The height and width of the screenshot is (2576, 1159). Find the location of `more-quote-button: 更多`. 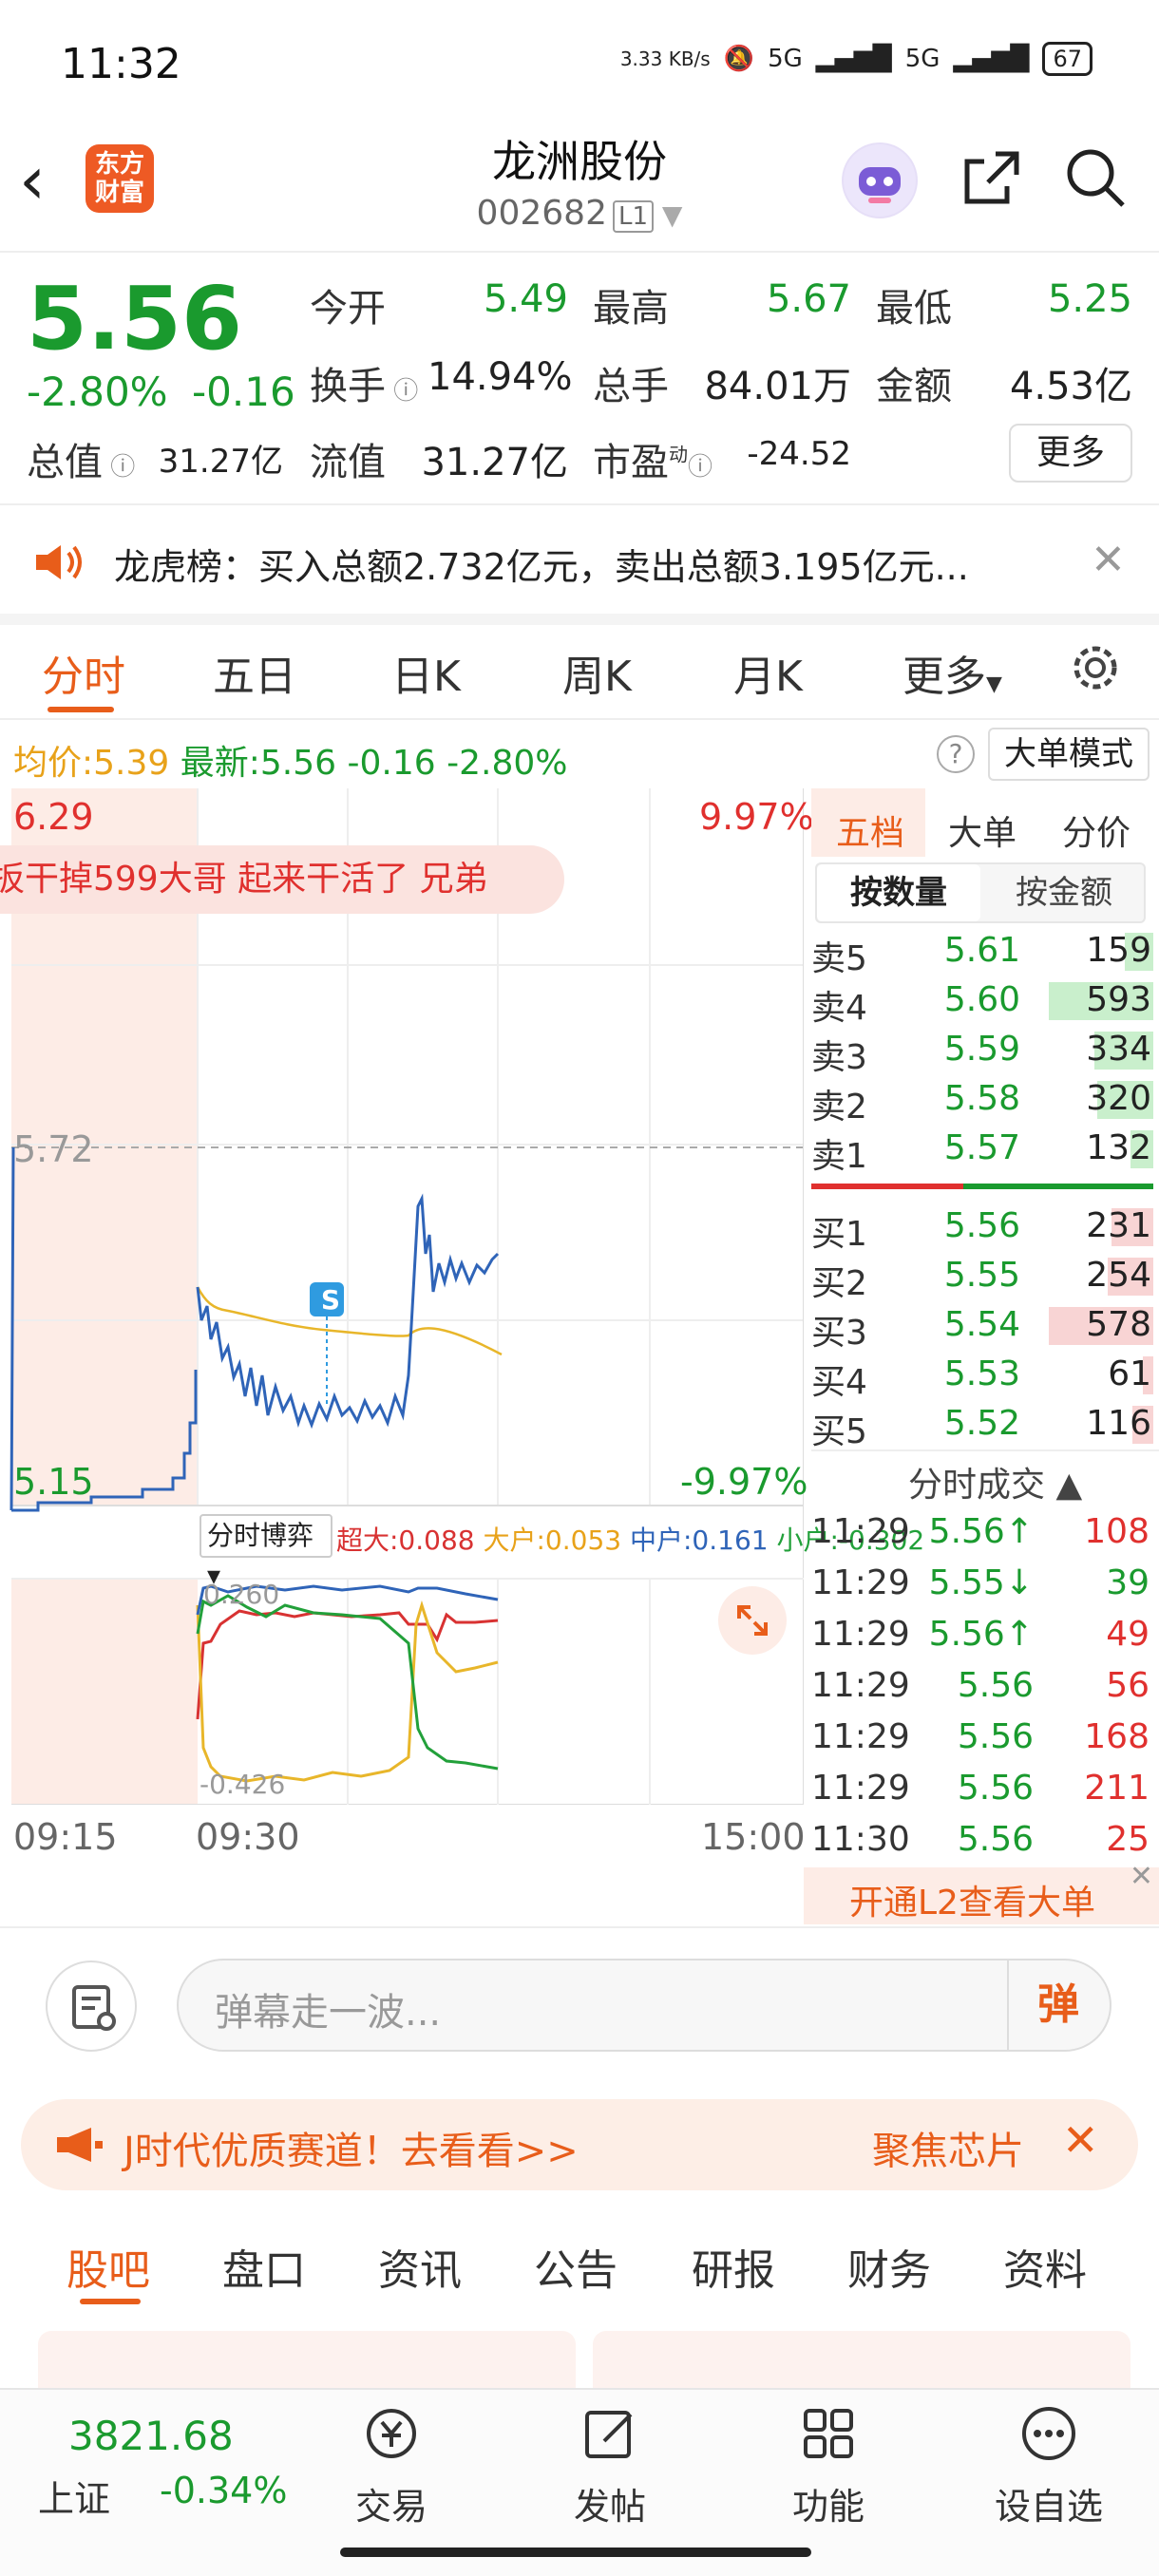

more-quote-button: 更多 is located at coordinates (1070, 453).